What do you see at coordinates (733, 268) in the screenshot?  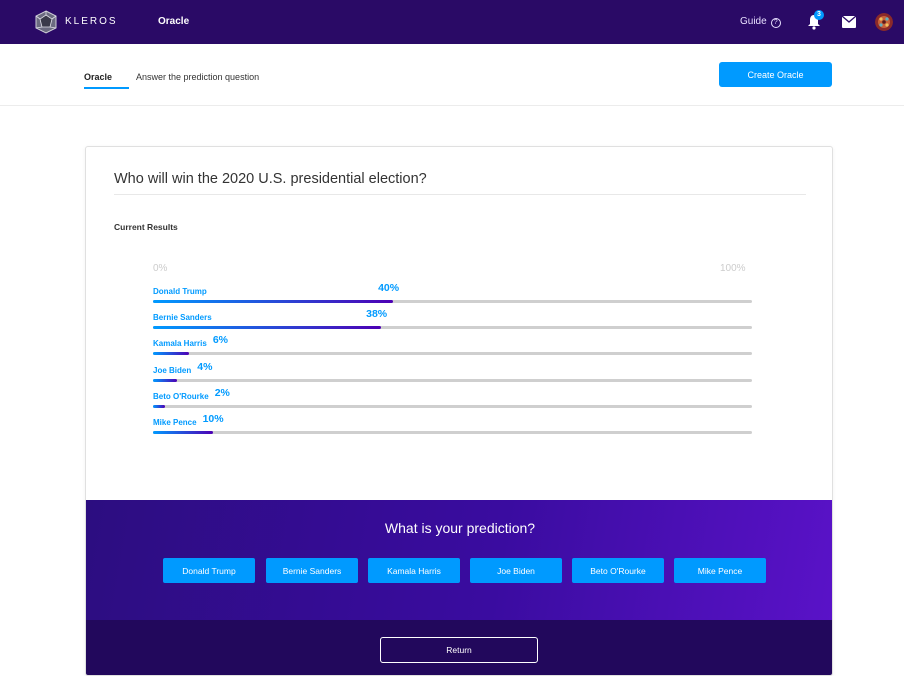 I see `axis-max-label: 100%` at bounding box center [733, 268].